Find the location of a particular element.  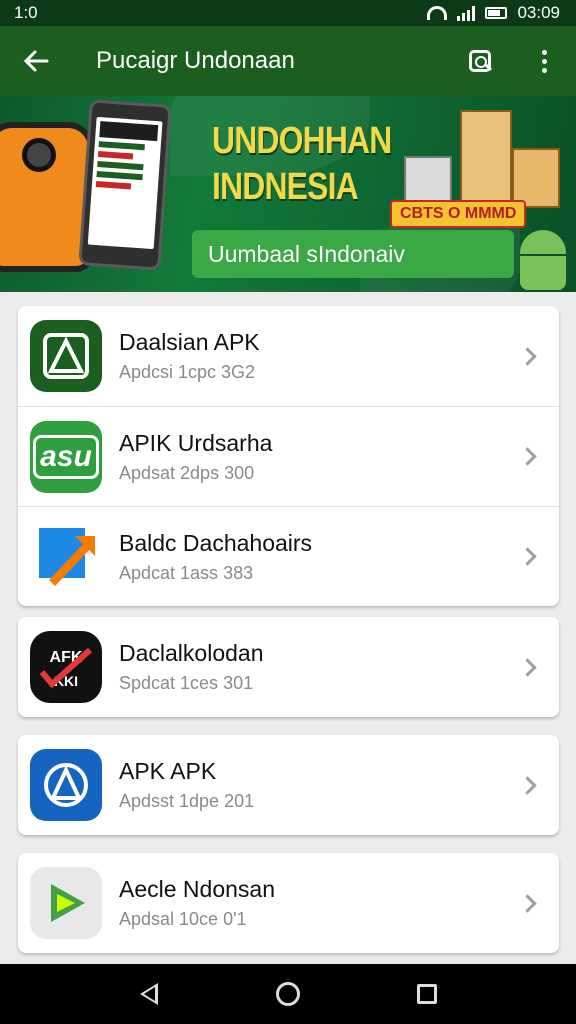

list-item: Aecle Ndonsan Apdsal 10ce 0'1 is located at coordinates (288, 903).